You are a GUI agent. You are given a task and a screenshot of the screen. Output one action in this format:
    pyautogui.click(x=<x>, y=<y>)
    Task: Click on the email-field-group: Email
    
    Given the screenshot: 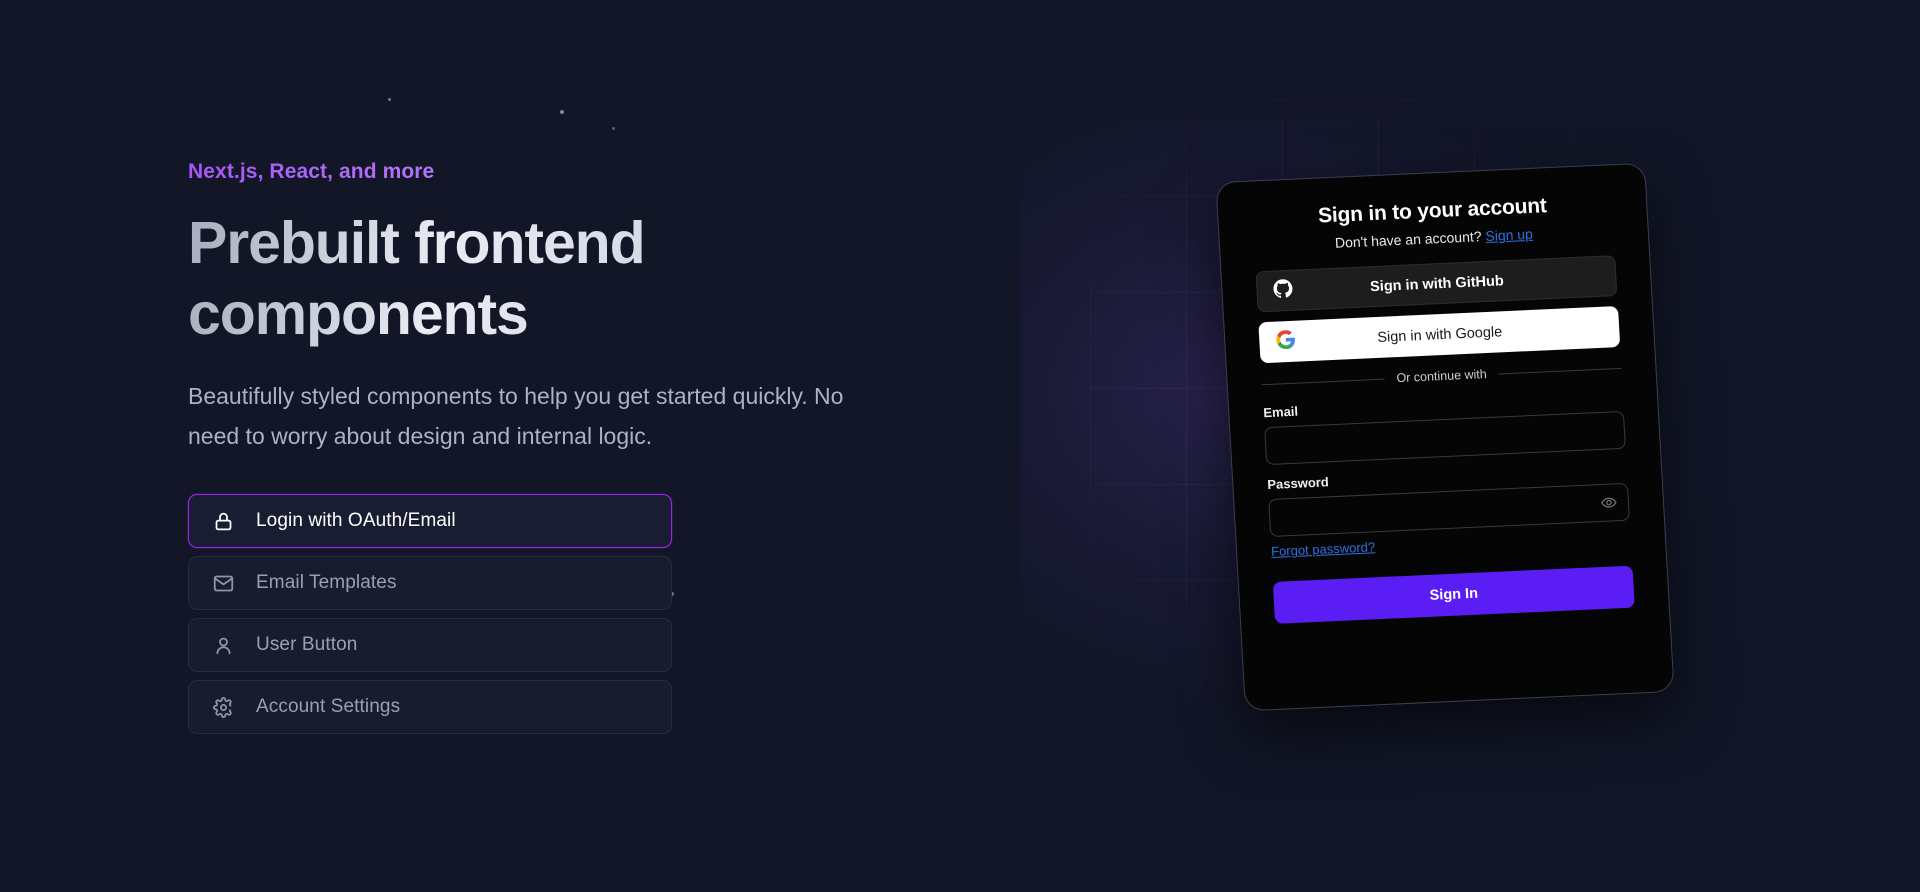 What is the action you would take?
    pyautogui.click(x=1444, y=427)
    